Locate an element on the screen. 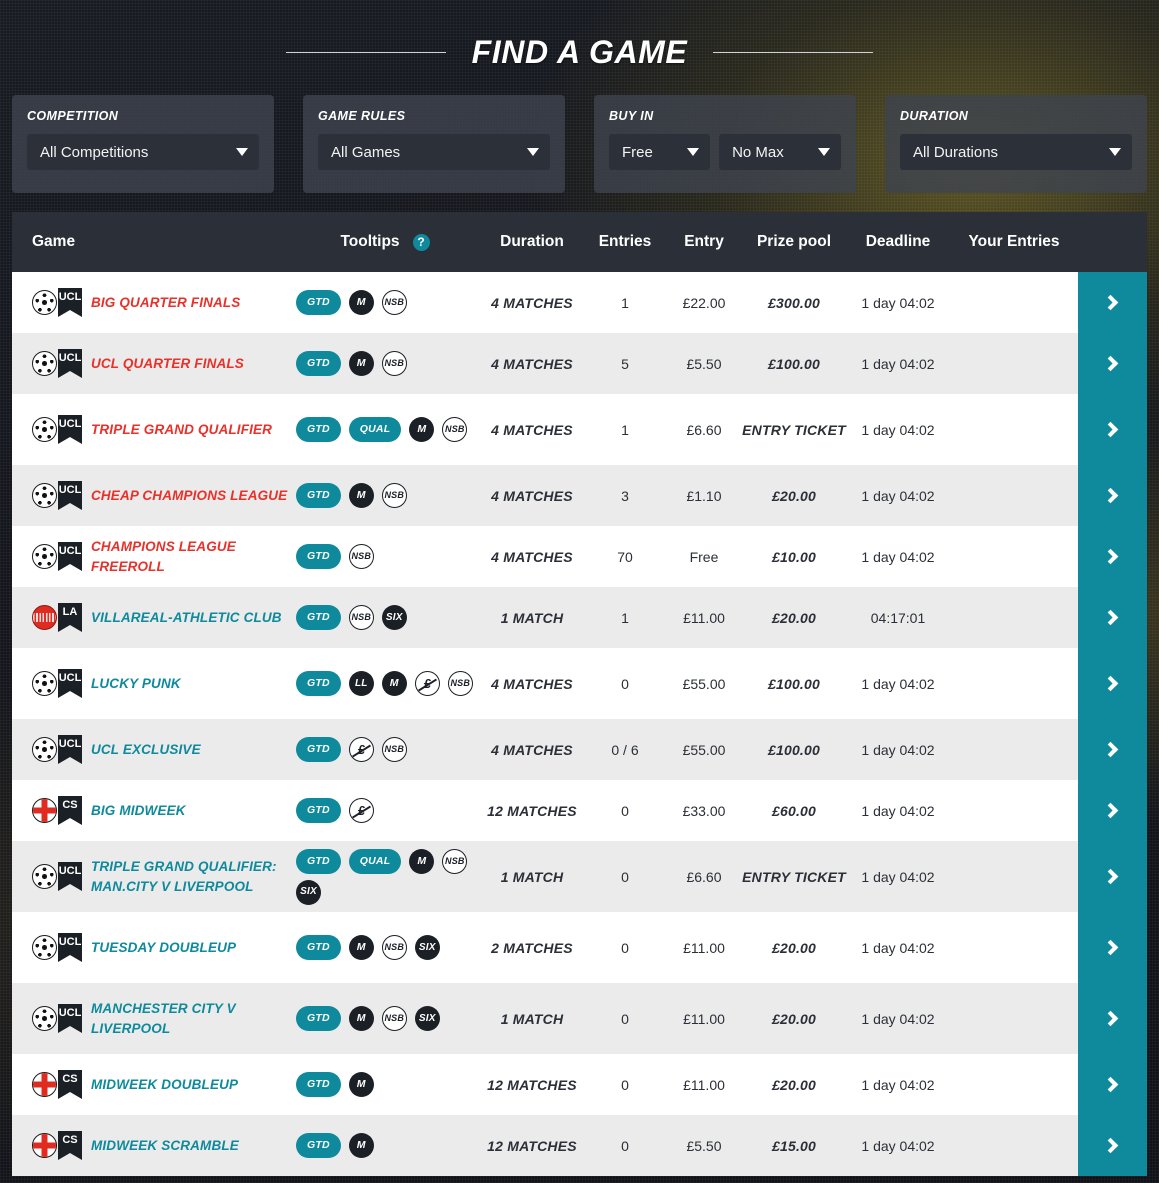 This screenshot has width=1159, height=1183. competition-select: All Competitions is located at coordinates (143, 152).